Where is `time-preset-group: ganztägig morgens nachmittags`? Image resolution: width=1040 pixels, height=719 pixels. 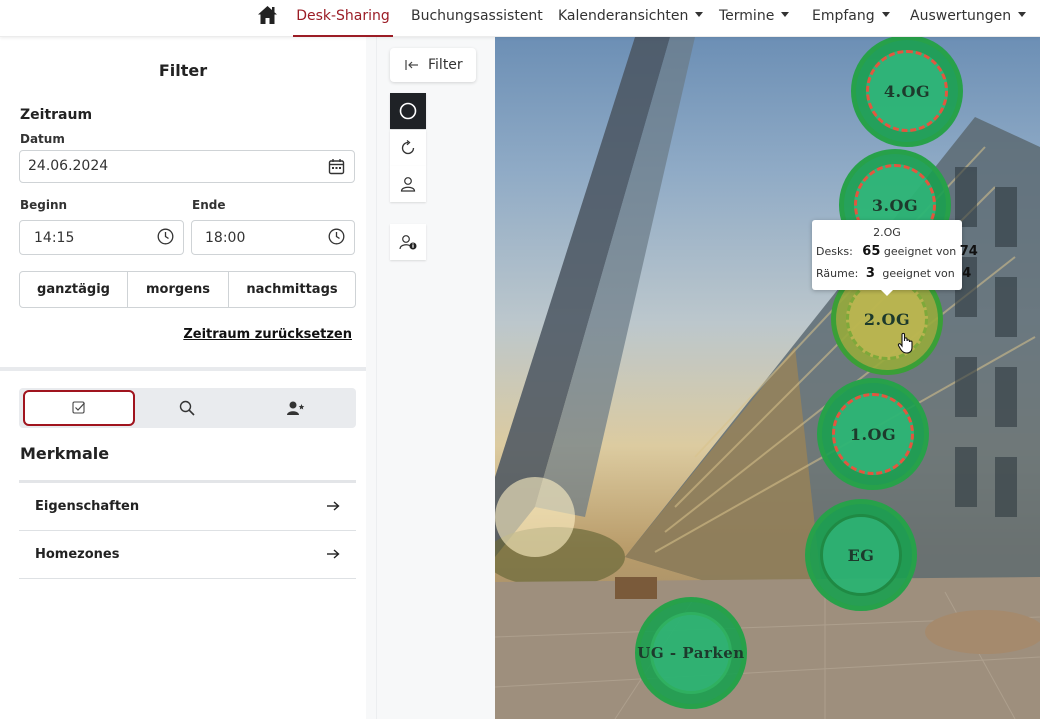
time-preset-group: ganztägig morgens nachmittags is located at coordinates (187, 289).